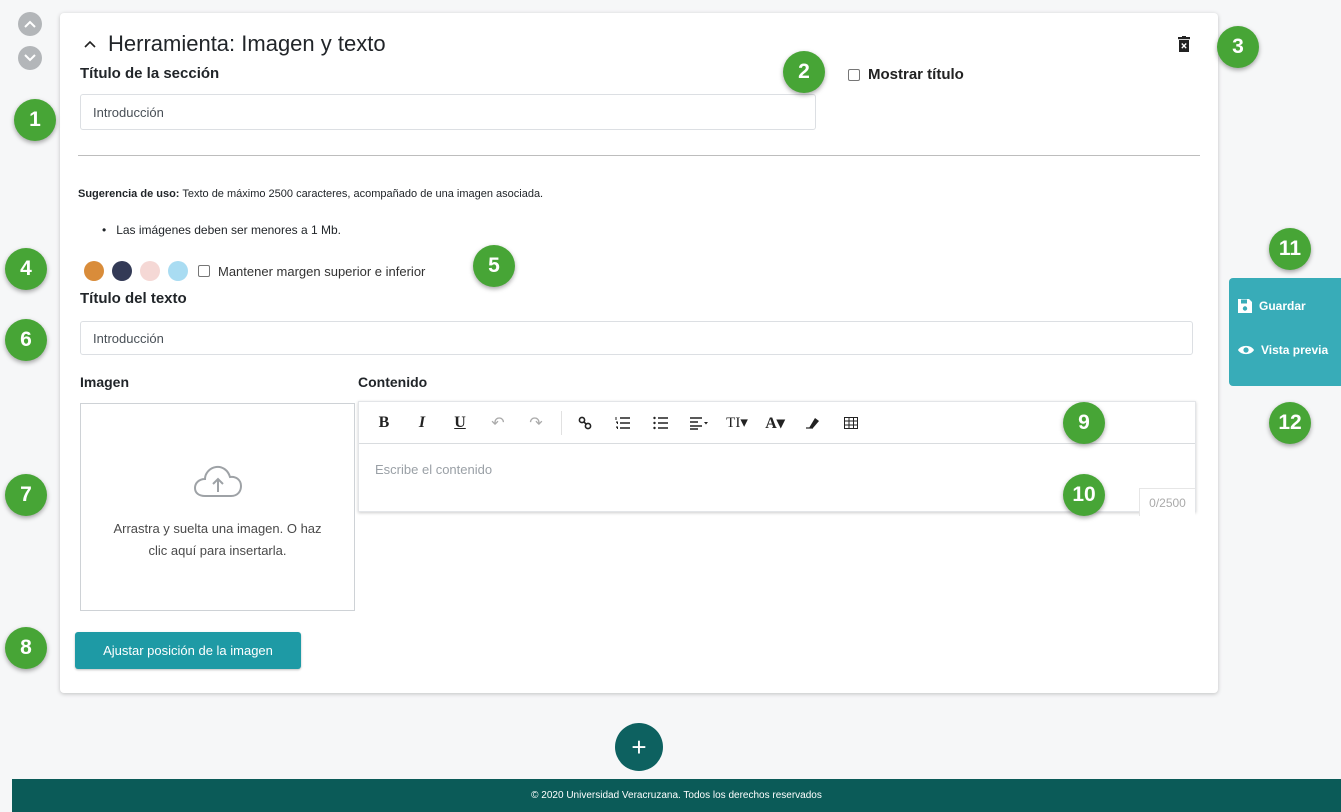 The height and width of the screenshot is (812, 1341). I want to click on chevron-up-icon, so click(30, 24).